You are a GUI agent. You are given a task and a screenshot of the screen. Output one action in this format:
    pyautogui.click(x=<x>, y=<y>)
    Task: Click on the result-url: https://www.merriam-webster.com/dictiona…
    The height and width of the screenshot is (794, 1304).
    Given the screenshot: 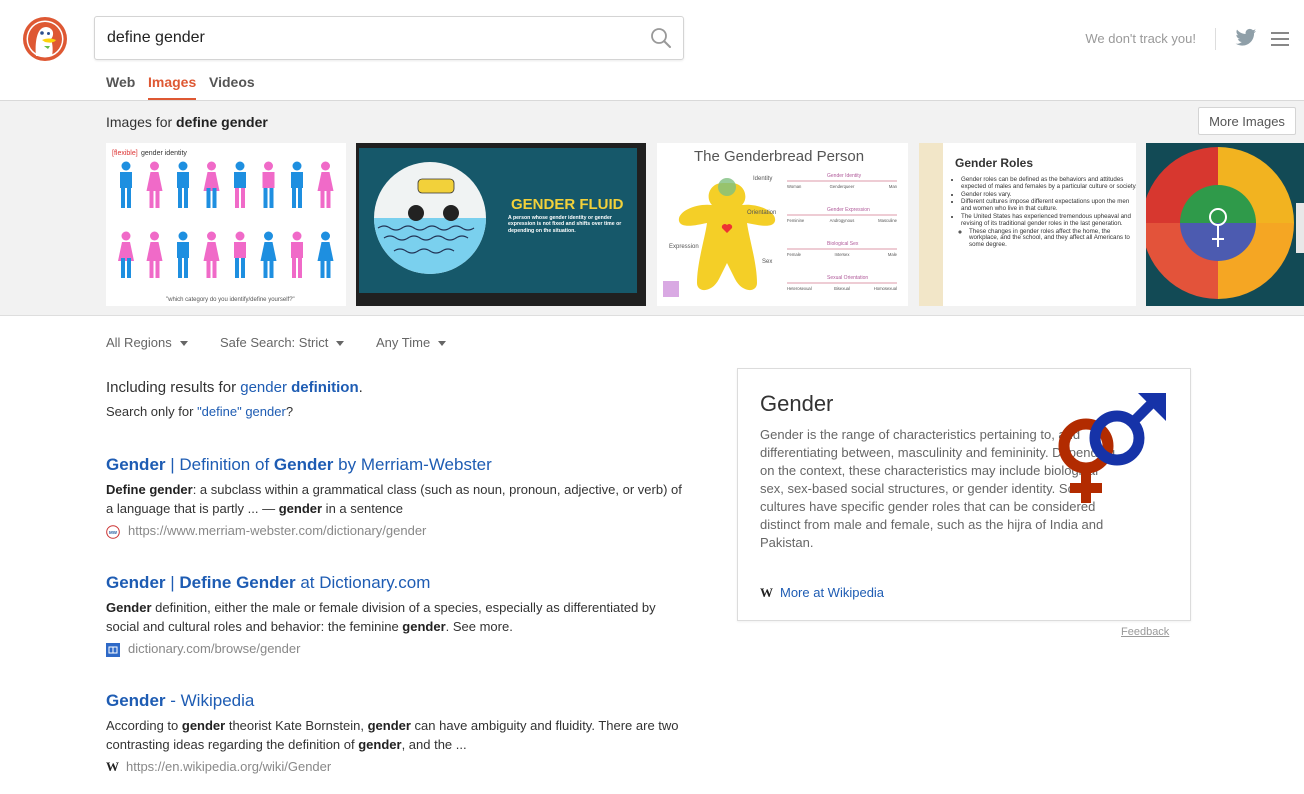 What is the action you would take?
    pyautogui.click(x=277, y=530)
    